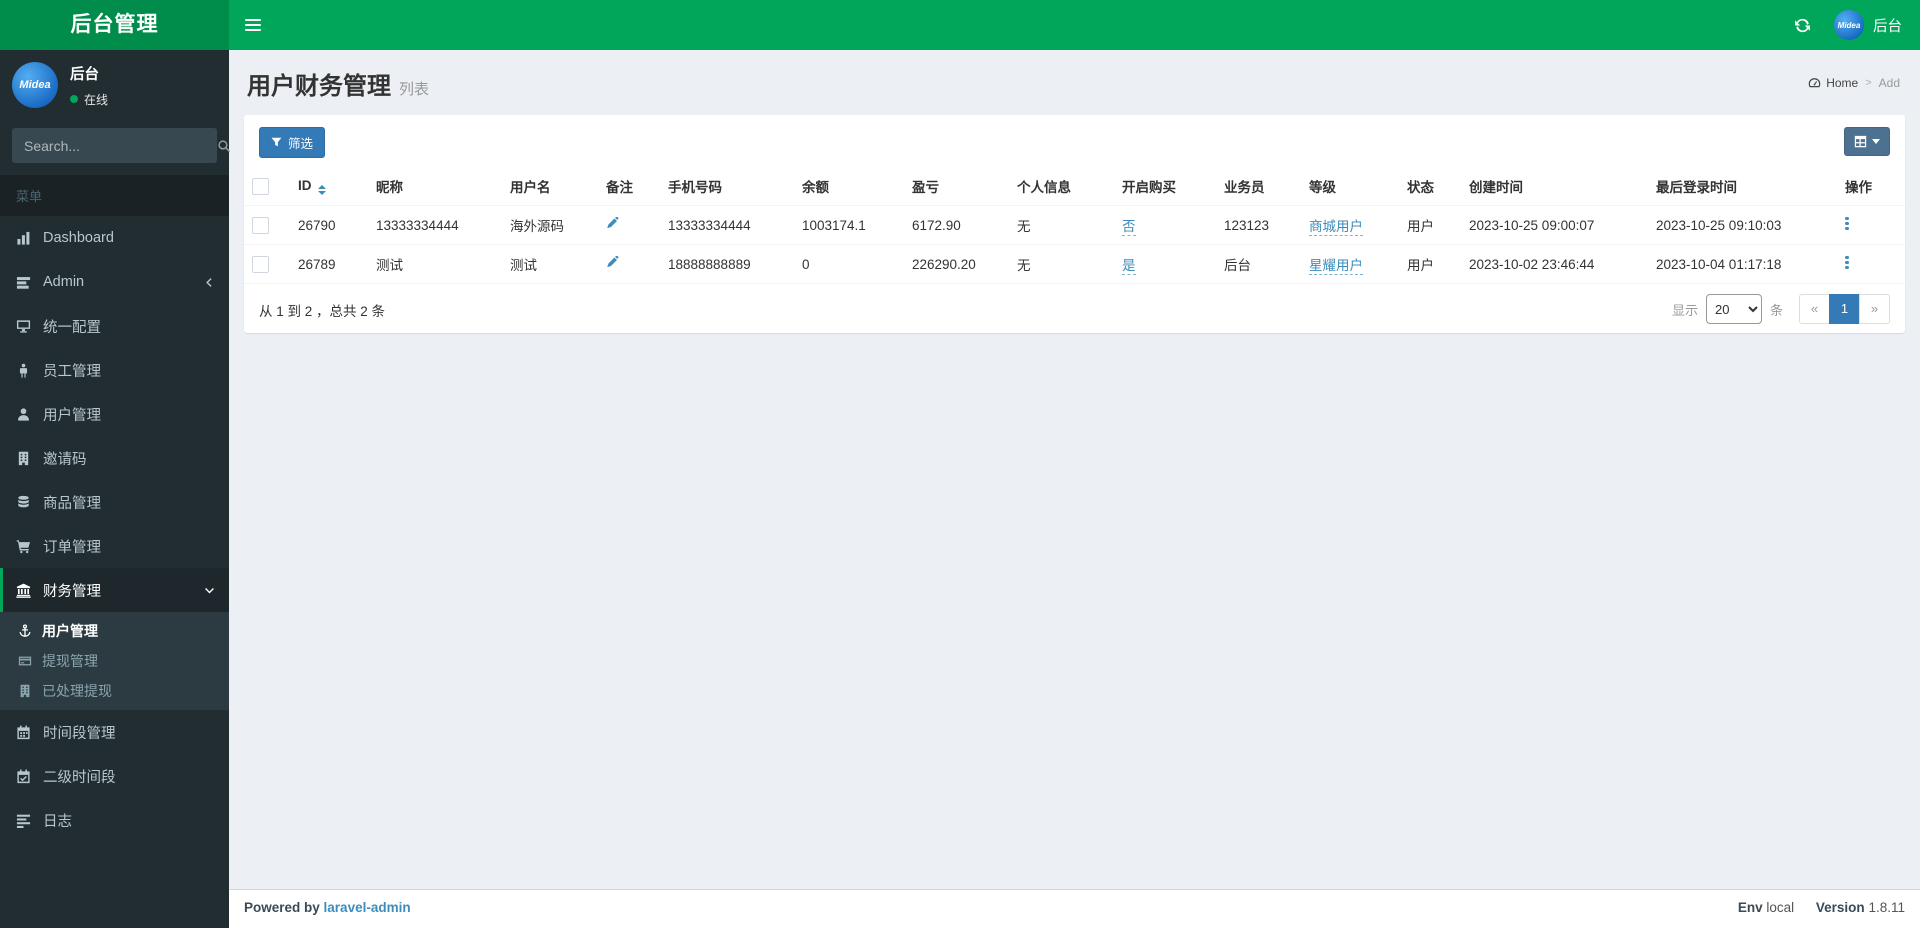 Image resolution: width=1920 pixels, height=928 pixels. I want to click on sidebar-search, so click(121, 145).